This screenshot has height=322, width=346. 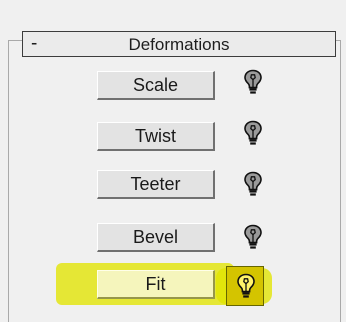 I want to click on scale-bulb-toggle, so click(x=253, y=82).